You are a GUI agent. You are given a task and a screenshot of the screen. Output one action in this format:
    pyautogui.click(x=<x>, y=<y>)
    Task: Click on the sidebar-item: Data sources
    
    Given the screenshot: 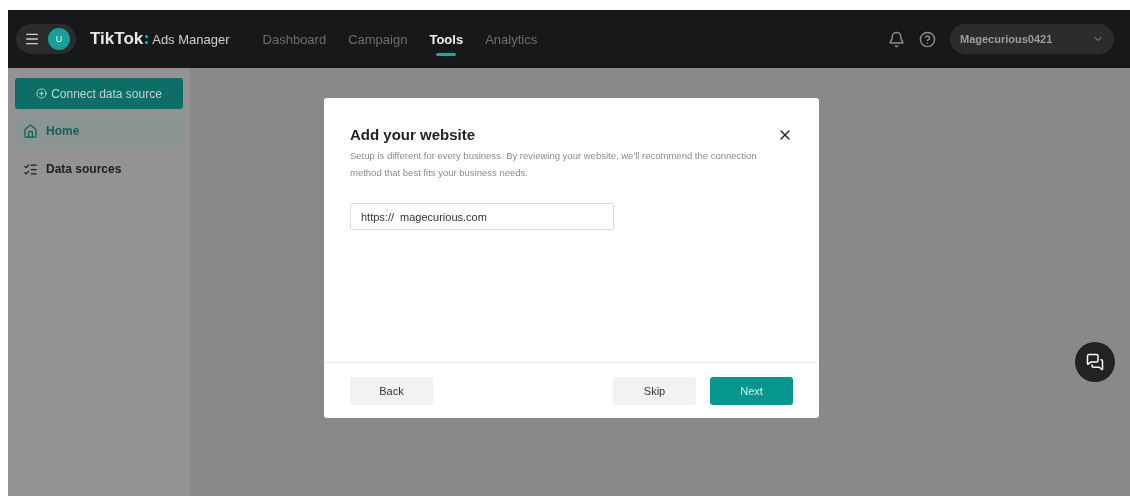 What is the action you would take?
    pyautogui.click(x=99, y=169)
    